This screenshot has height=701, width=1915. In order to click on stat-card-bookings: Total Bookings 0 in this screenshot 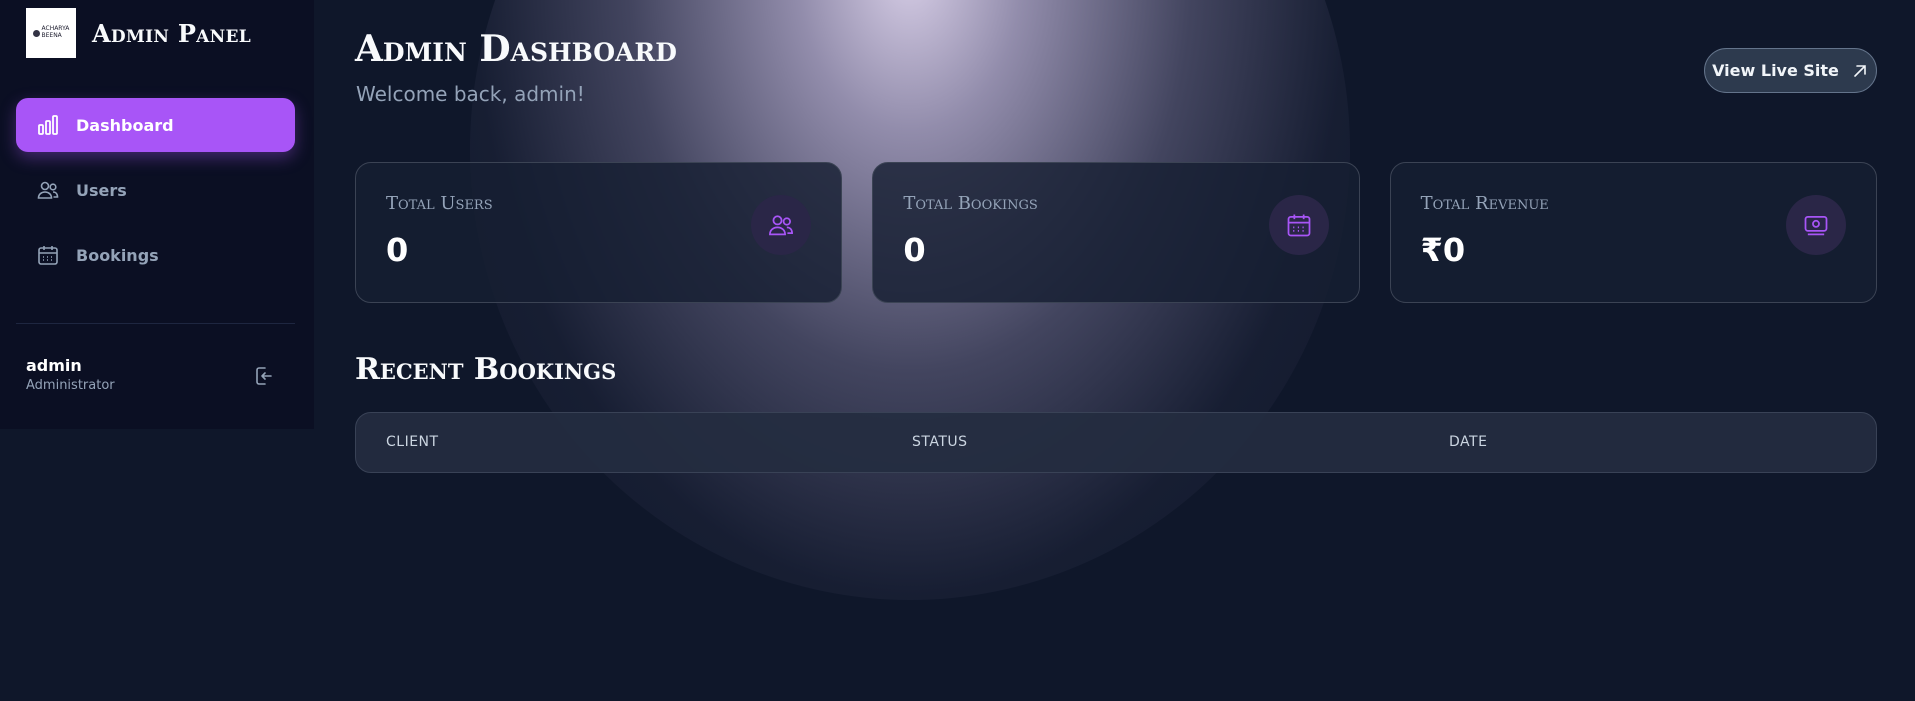, I will do `click(1116, 232)`.